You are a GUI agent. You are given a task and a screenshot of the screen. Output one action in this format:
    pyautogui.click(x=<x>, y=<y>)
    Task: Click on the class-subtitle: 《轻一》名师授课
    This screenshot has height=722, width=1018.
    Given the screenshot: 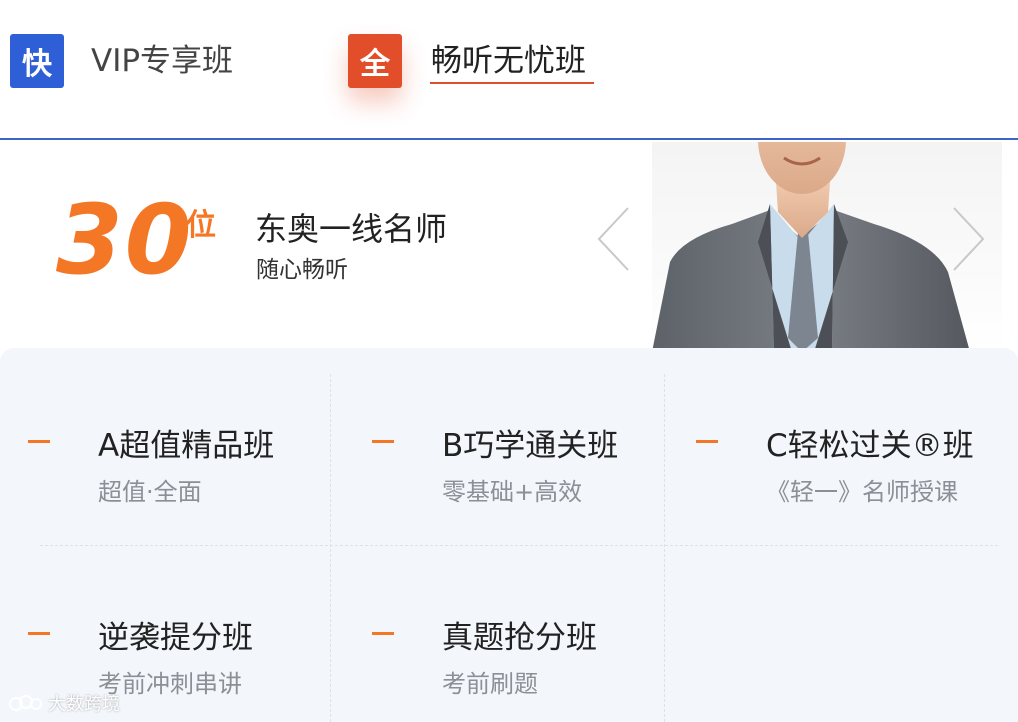 What is the action you would take?
    pyautogui.click(x=862, y=492)
    